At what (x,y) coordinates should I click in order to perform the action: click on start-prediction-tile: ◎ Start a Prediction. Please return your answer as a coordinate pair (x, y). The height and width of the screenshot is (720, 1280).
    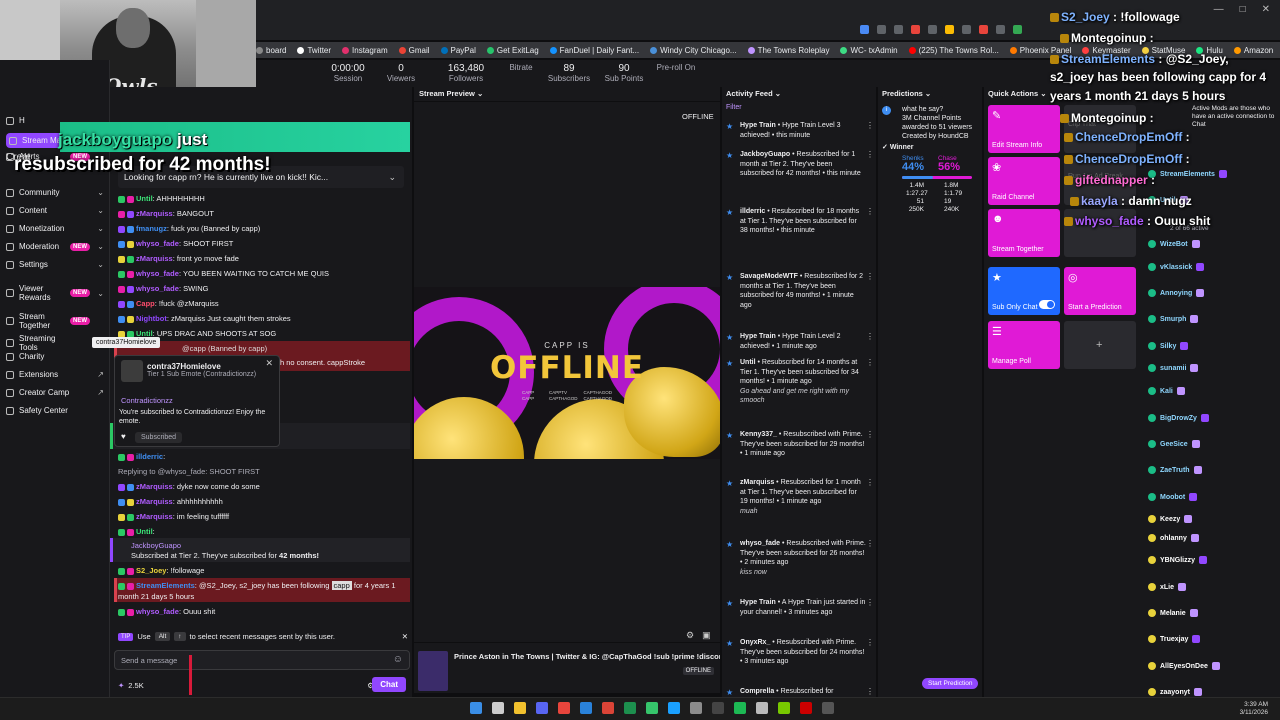
    Looking at the image, I should click on (1100, 291).